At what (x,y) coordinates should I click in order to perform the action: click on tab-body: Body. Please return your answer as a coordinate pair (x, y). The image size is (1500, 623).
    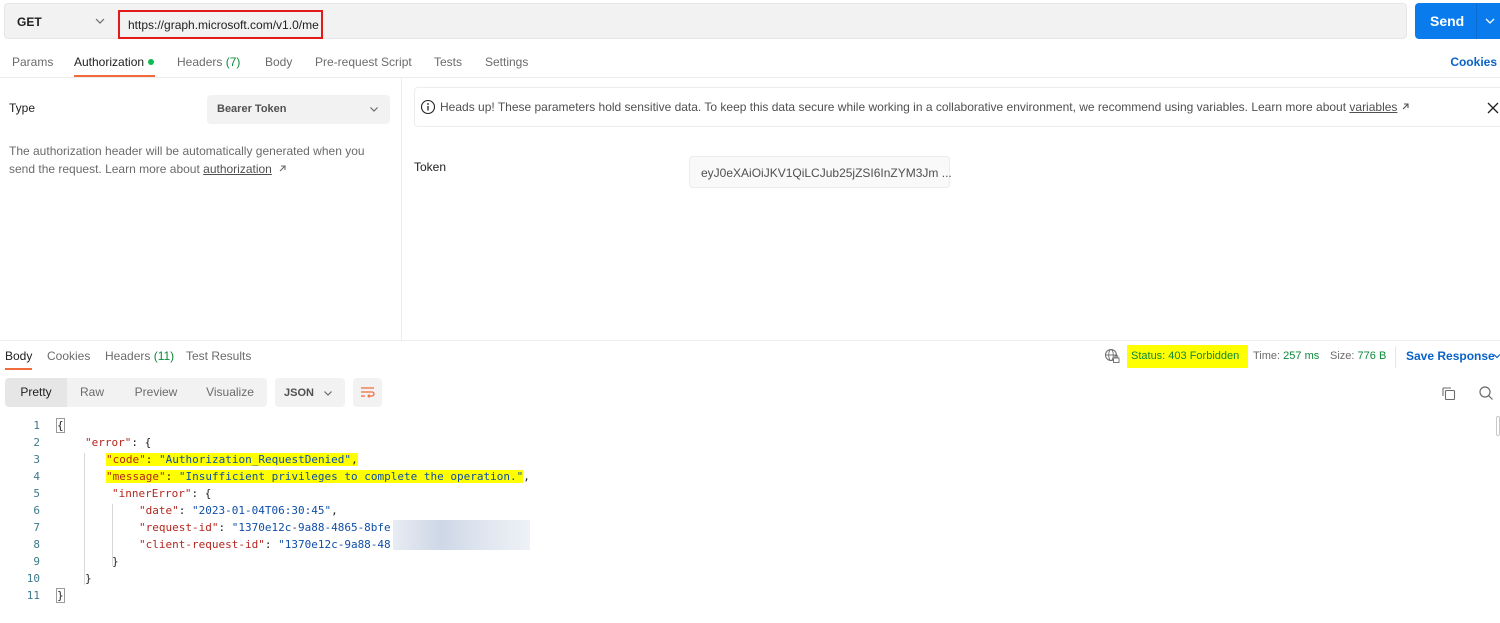
    Looking at the image, I should click on (278, 62).